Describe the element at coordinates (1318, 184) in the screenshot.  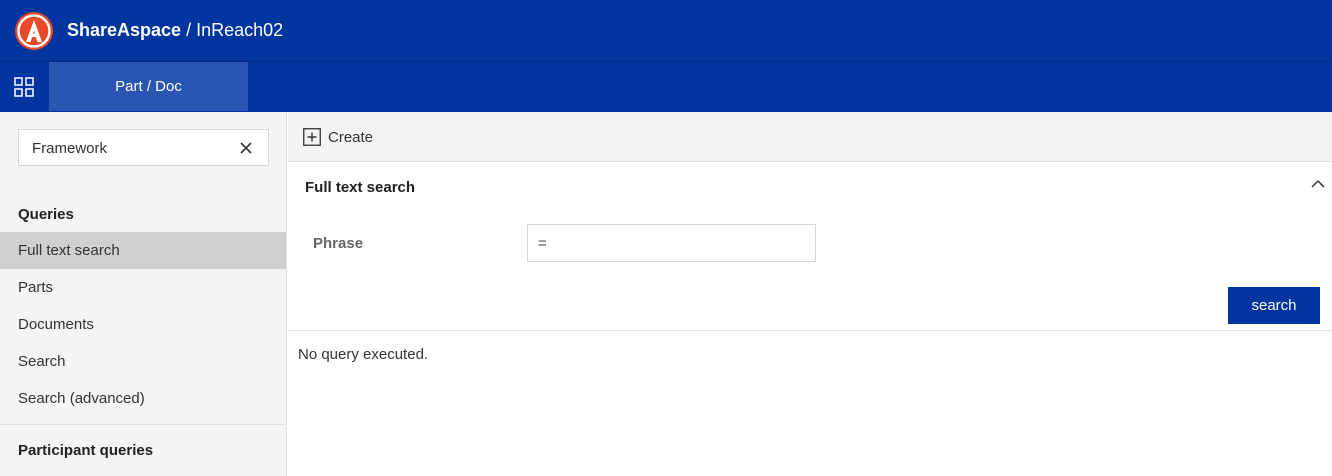
I see `chevron-up-icon` at that location.